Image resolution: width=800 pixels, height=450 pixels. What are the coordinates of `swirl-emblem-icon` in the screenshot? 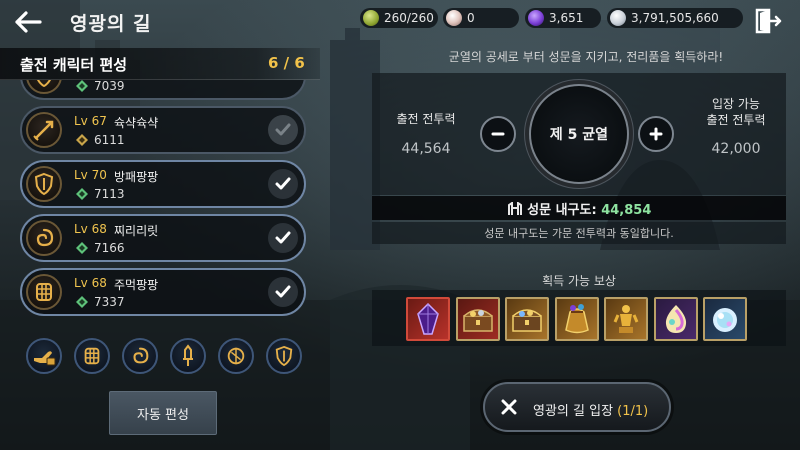 It's located at (44, 238).